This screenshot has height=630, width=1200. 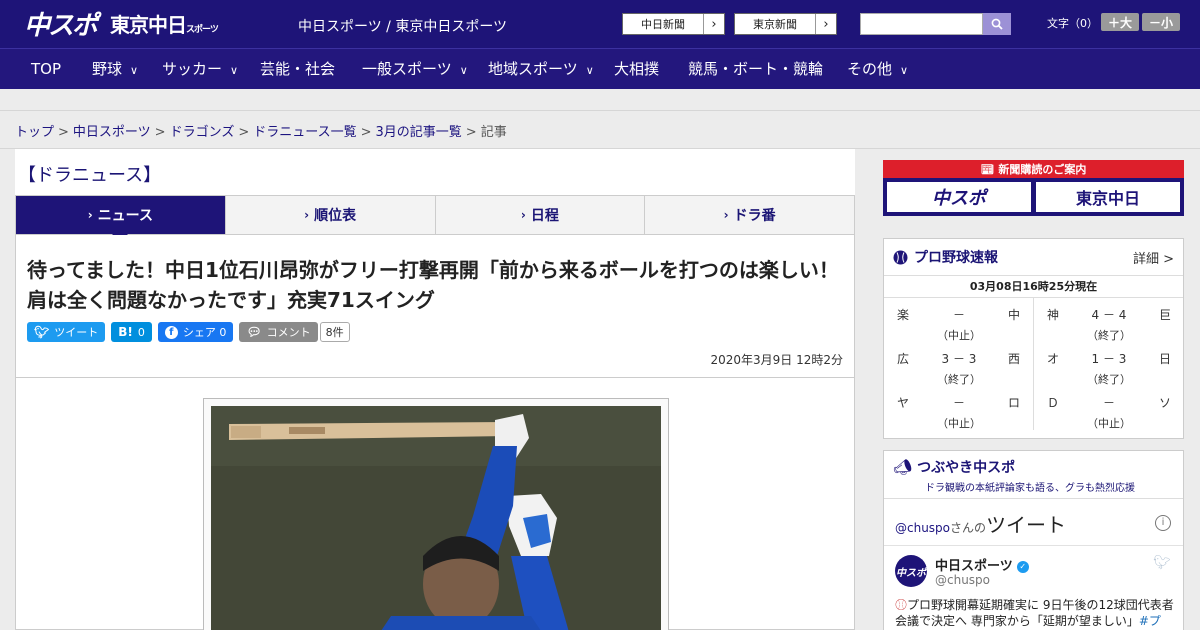 I want to click on search-icon, so click(x=997, y=24).